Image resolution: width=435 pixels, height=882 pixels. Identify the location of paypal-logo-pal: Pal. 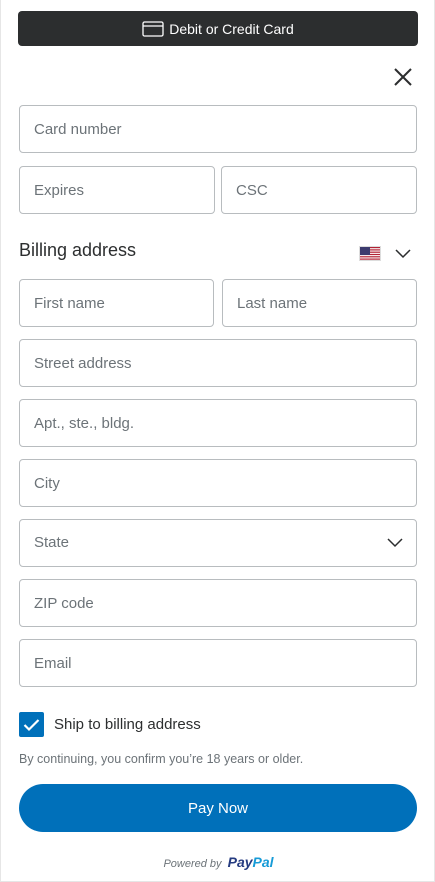
(263, 862).